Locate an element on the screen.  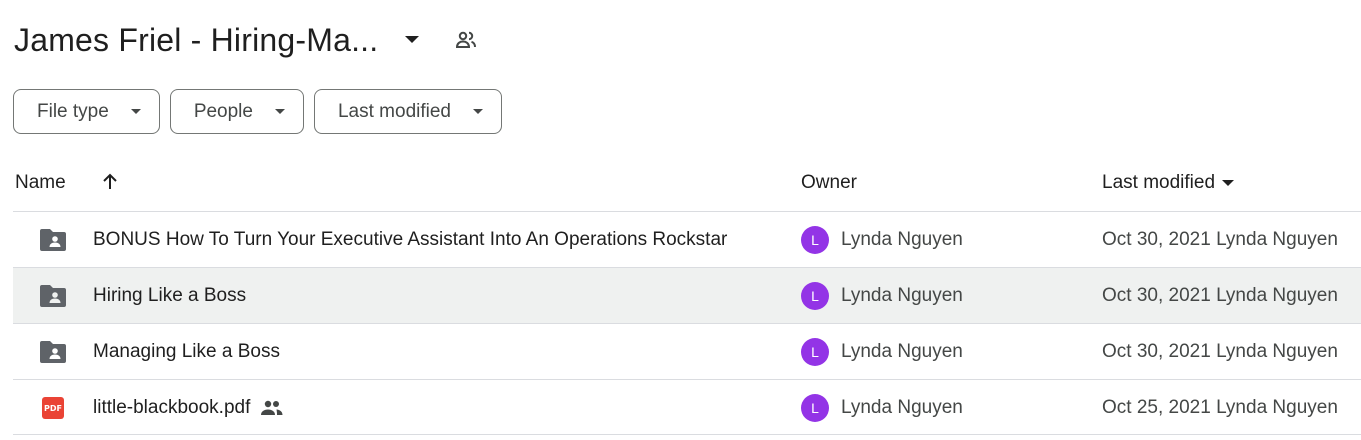
filter-file-type: File type is located at coordinates (86, 111).